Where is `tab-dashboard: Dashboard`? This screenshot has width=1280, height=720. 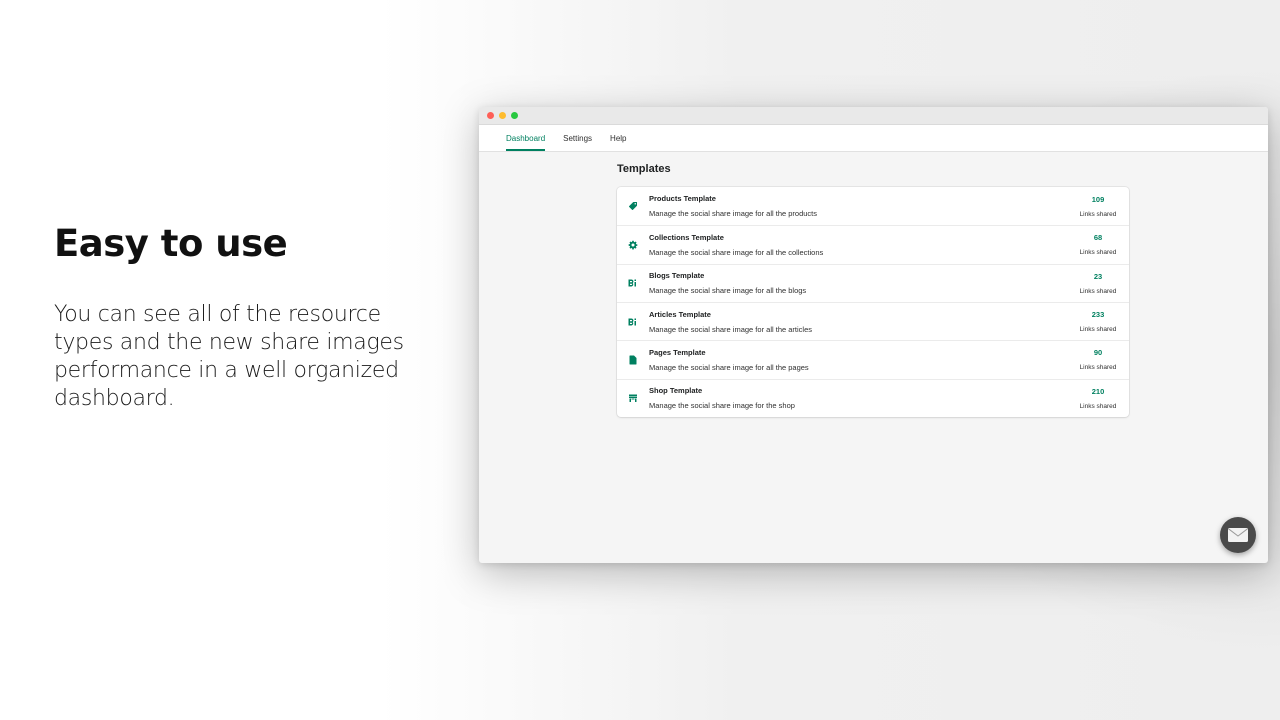 tab-dashboard: Dashboard is located at coordinates (526, 138).